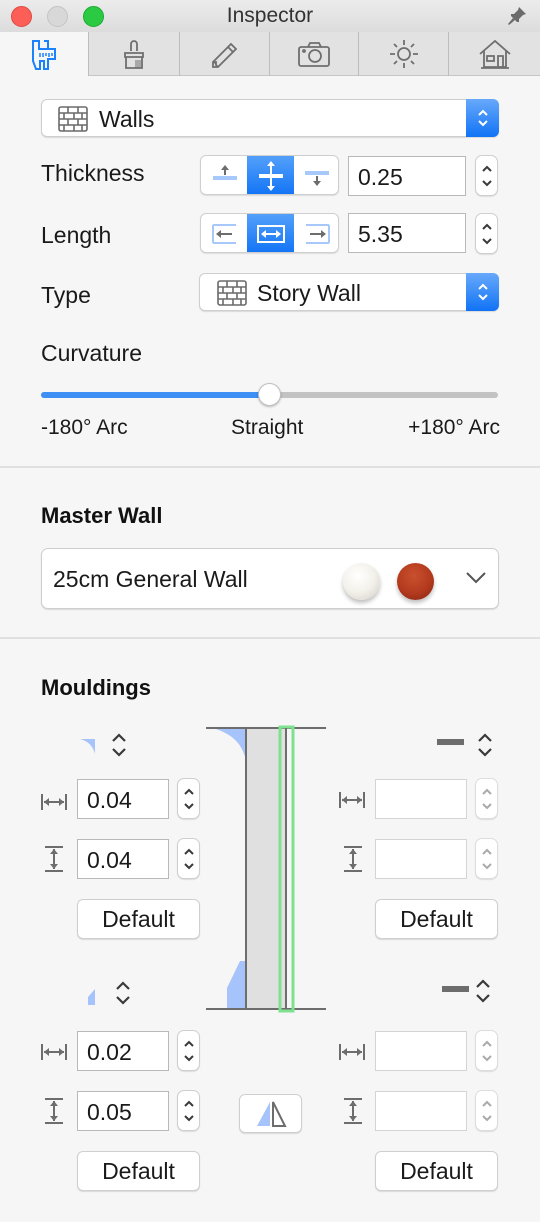 The image size is (540, 1222). I want to click on brush-icon, so click(134, 54).